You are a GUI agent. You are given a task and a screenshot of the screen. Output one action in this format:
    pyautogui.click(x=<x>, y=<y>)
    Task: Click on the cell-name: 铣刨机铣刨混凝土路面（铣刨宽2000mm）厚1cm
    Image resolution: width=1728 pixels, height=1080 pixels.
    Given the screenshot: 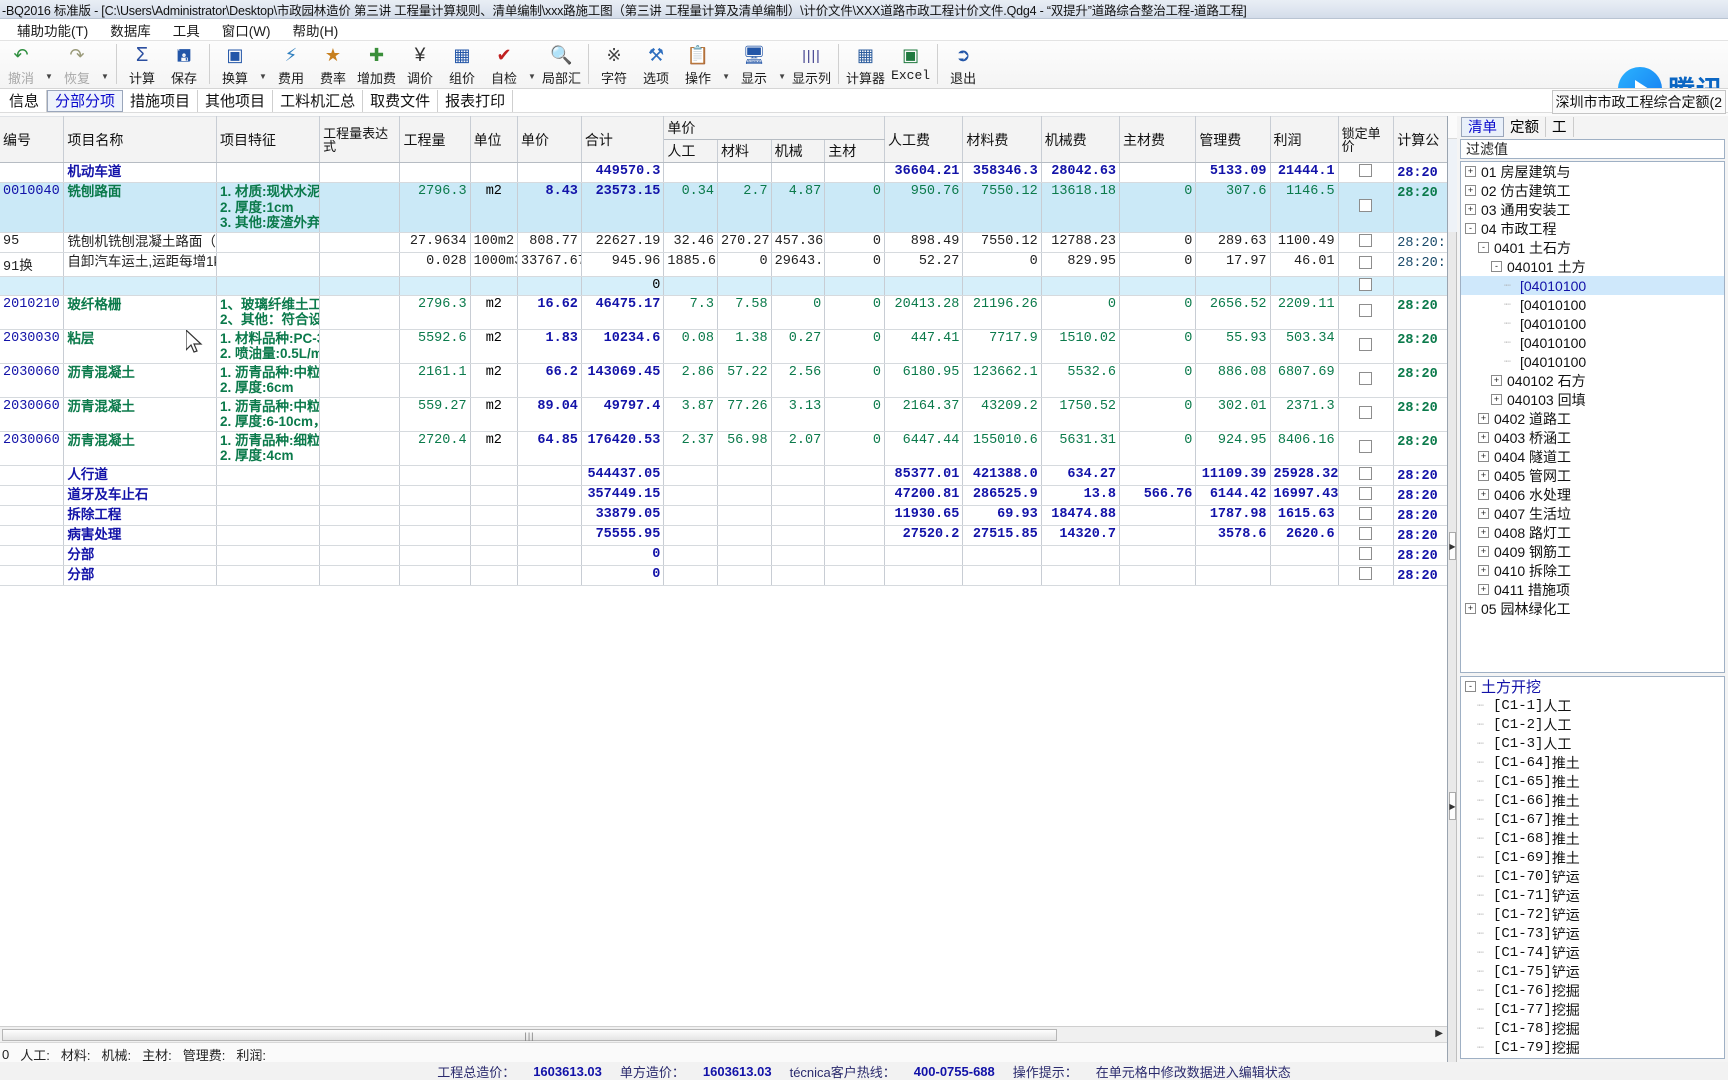 What is the action you would take?
    pyautogui.click(x=140, y=242)
    